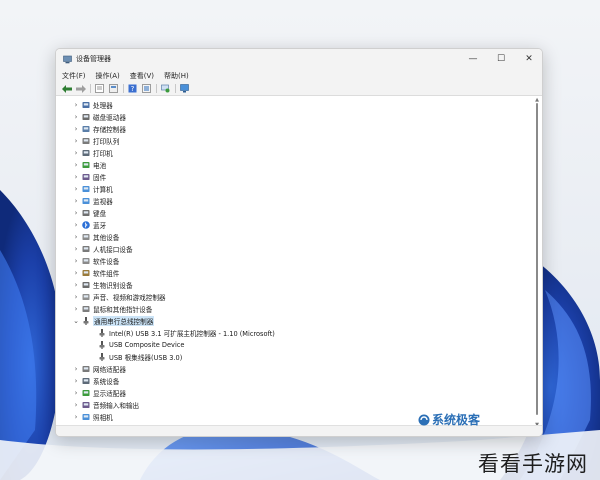  I want to click on tree-item-label: 电池, so click(100, 166).